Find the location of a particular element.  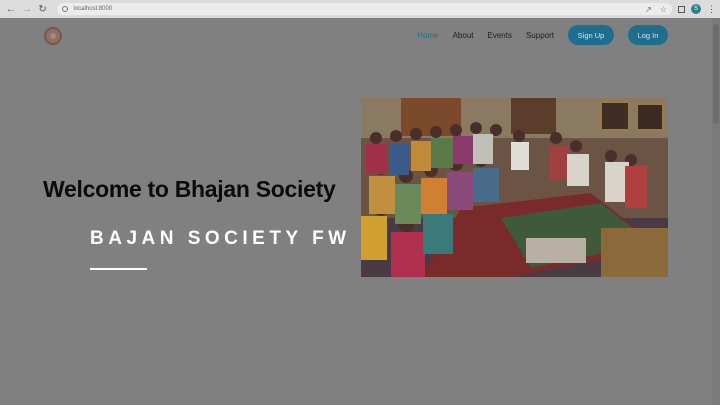

scrollbar-thumb is located at coordinates (716, 74).